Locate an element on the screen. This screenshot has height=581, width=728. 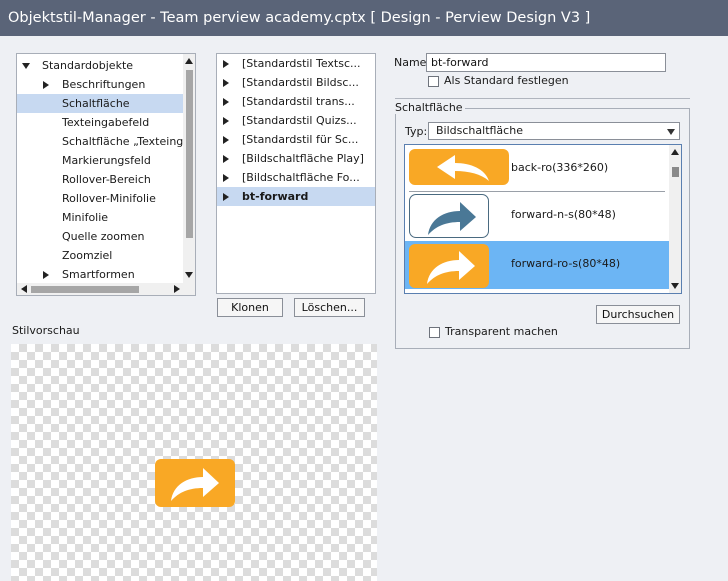
image-list-scrollbar is located at coordinates (675, 219).